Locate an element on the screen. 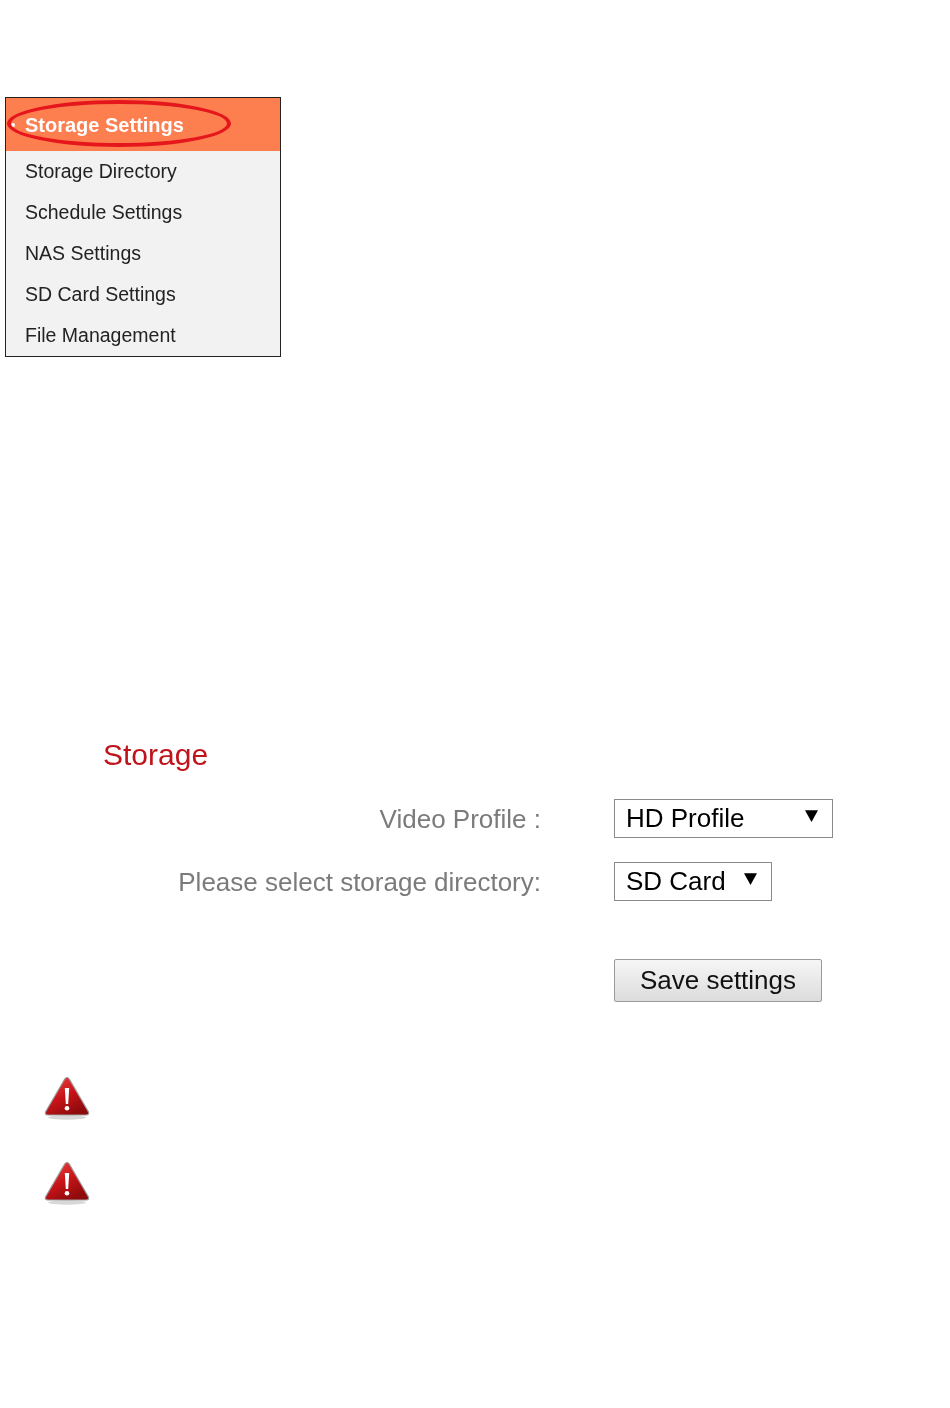  dropdown-field: SD Card is located at coordinates (693, 881).